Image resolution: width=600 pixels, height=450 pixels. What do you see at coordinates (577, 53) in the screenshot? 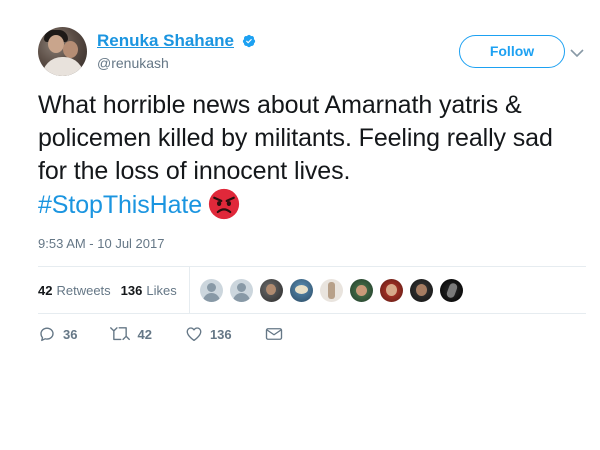
I see `chevron-down-icon` at bounding box center [577, 53].